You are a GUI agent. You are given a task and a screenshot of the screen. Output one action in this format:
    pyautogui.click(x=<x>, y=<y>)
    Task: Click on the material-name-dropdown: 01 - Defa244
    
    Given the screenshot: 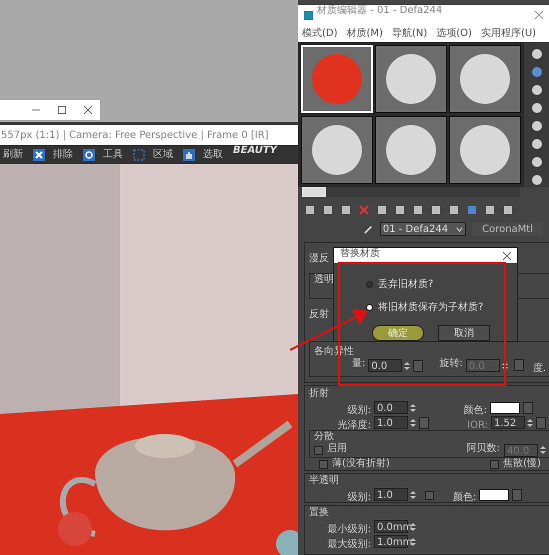 What is the action you would take?
    pyautogui.click(x=423, y=229)
    